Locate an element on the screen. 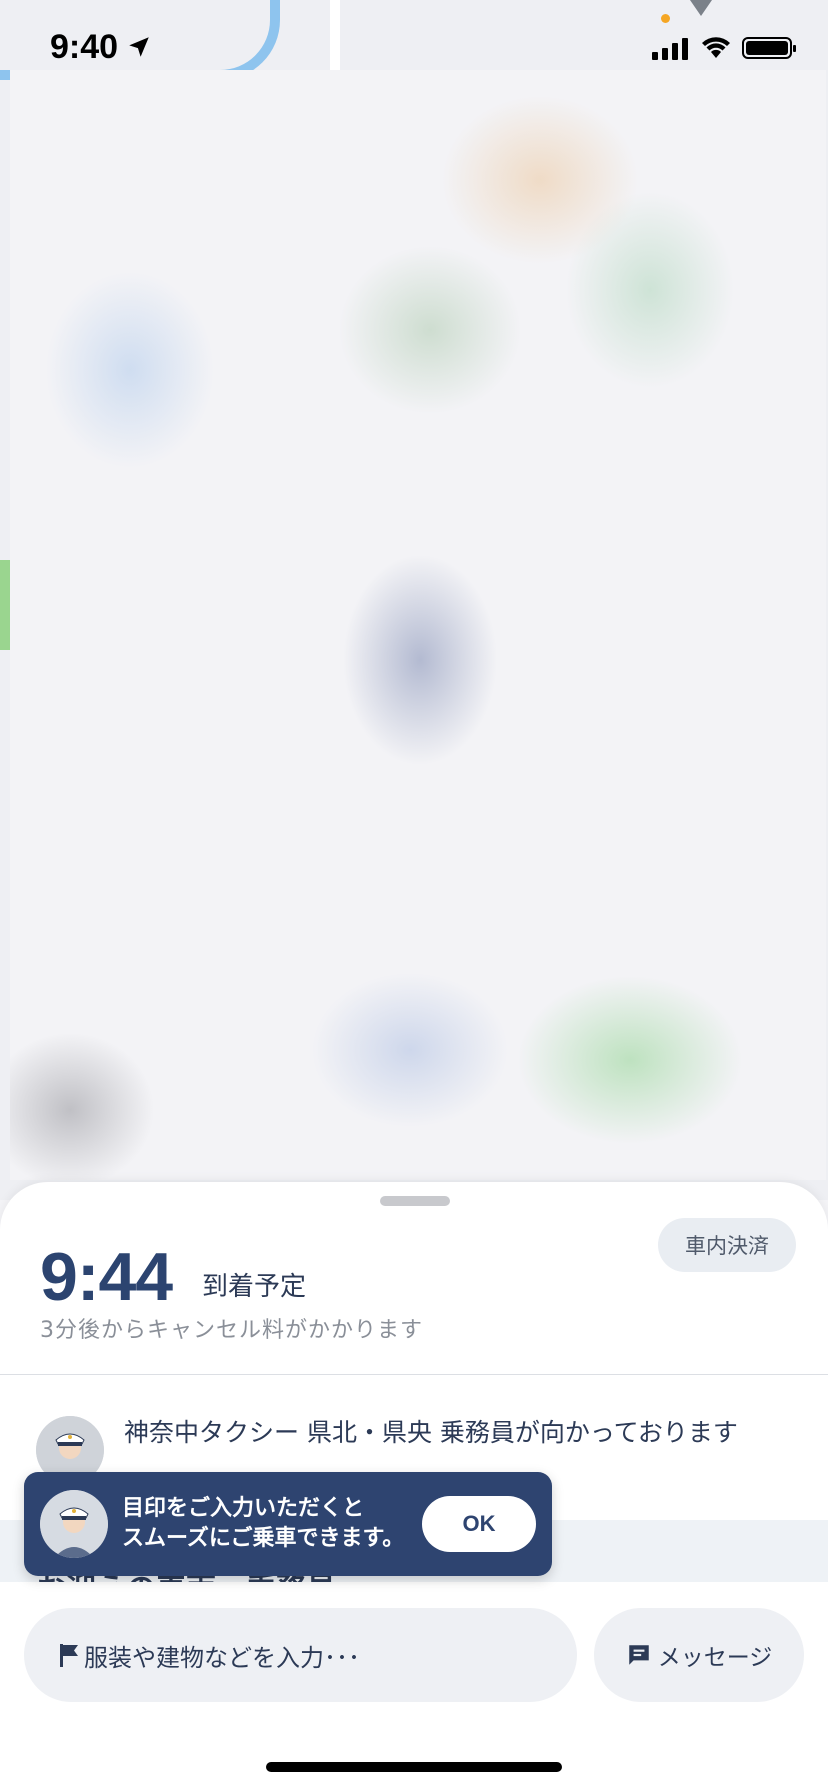 This screenshot has width=828, height=1792. toast-driver-avatar is located at coordinates (74, 1524).